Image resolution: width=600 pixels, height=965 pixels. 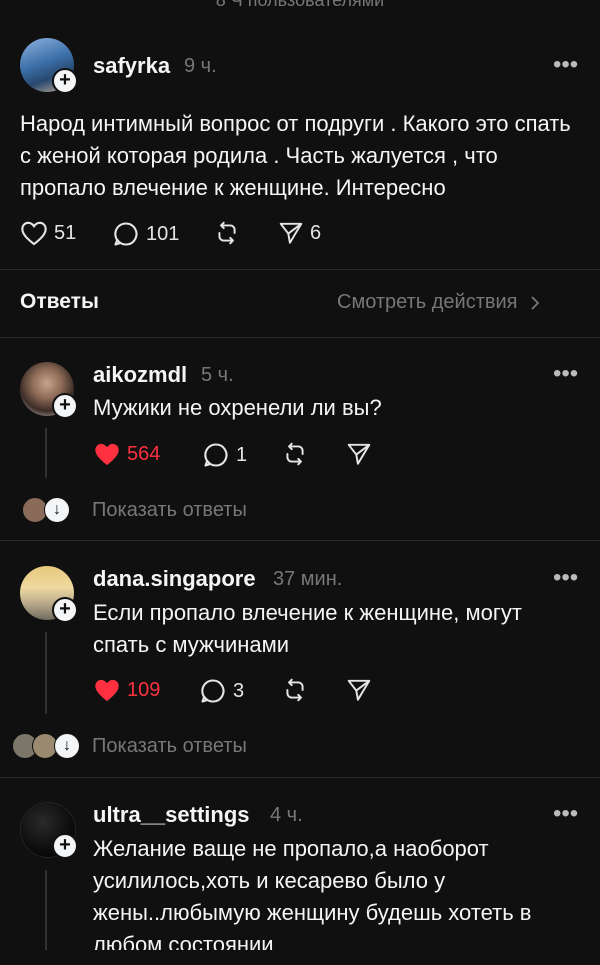 I want to click on comment-count: 1, so click(x=242, y=454).